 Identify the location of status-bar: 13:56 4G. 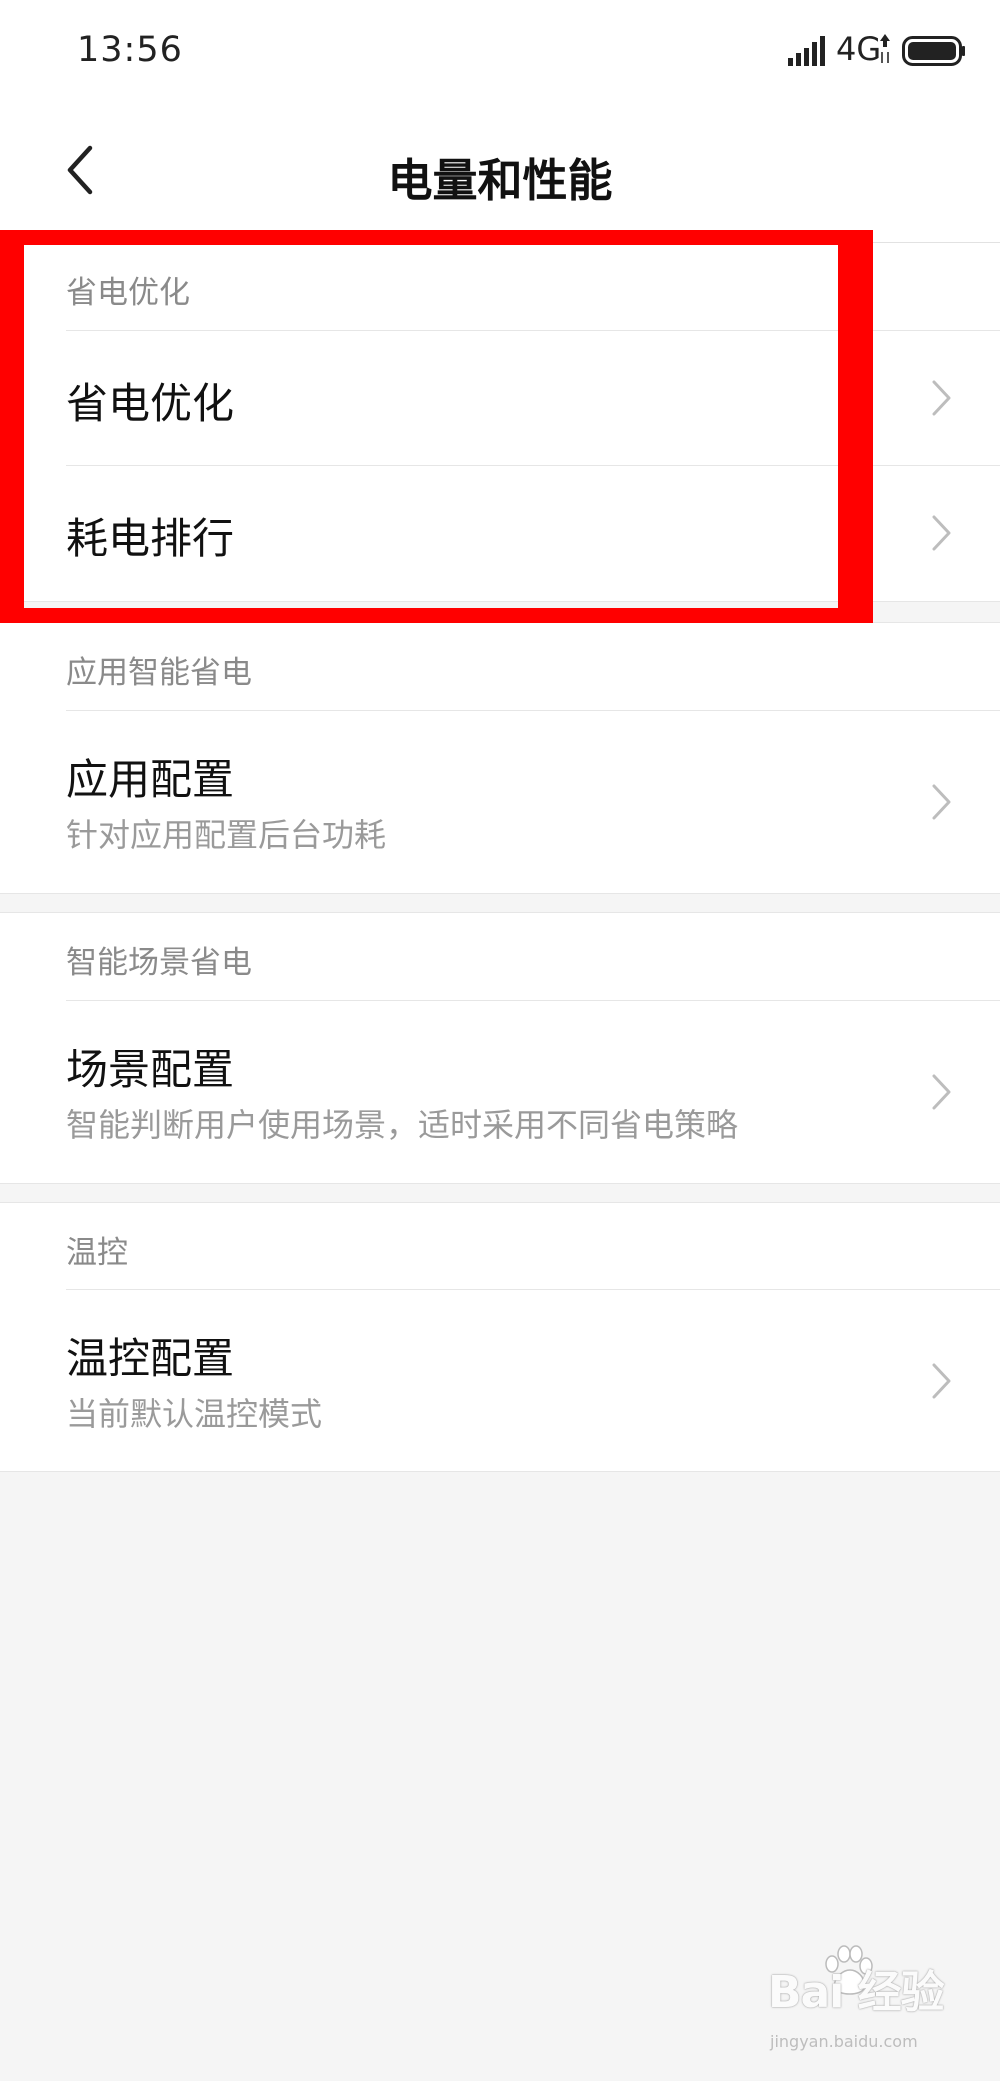
(500, 50).